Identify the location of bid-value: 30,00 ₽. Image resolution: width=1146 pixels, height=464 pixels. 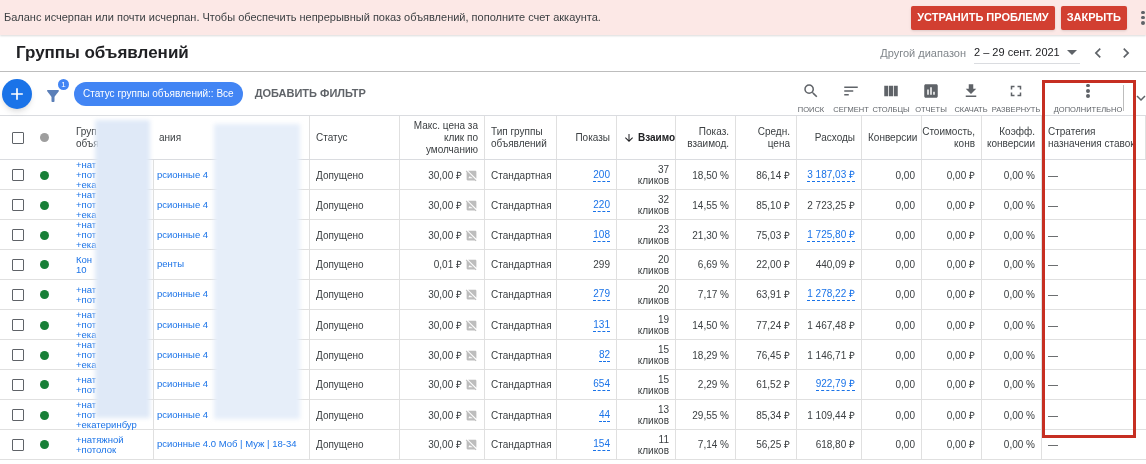
(445, 295).